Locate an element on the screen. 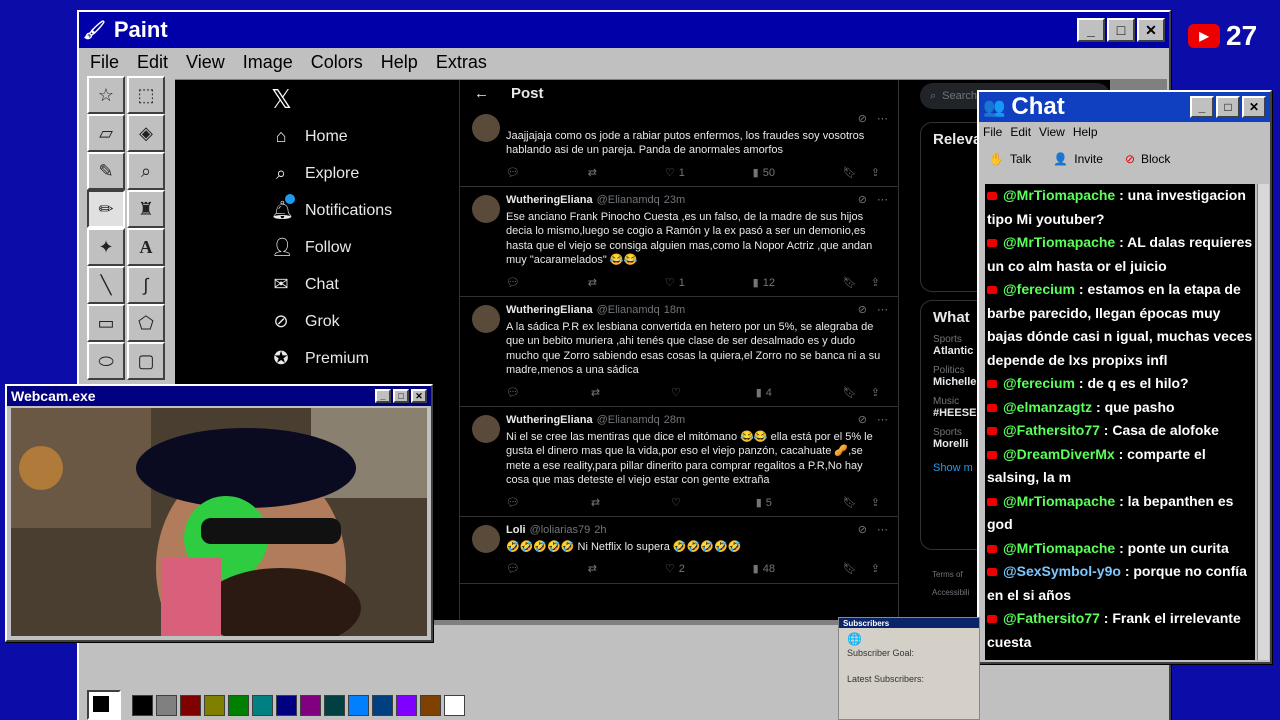  views-button: ▮ 5 is located at coordinates (764, 503).